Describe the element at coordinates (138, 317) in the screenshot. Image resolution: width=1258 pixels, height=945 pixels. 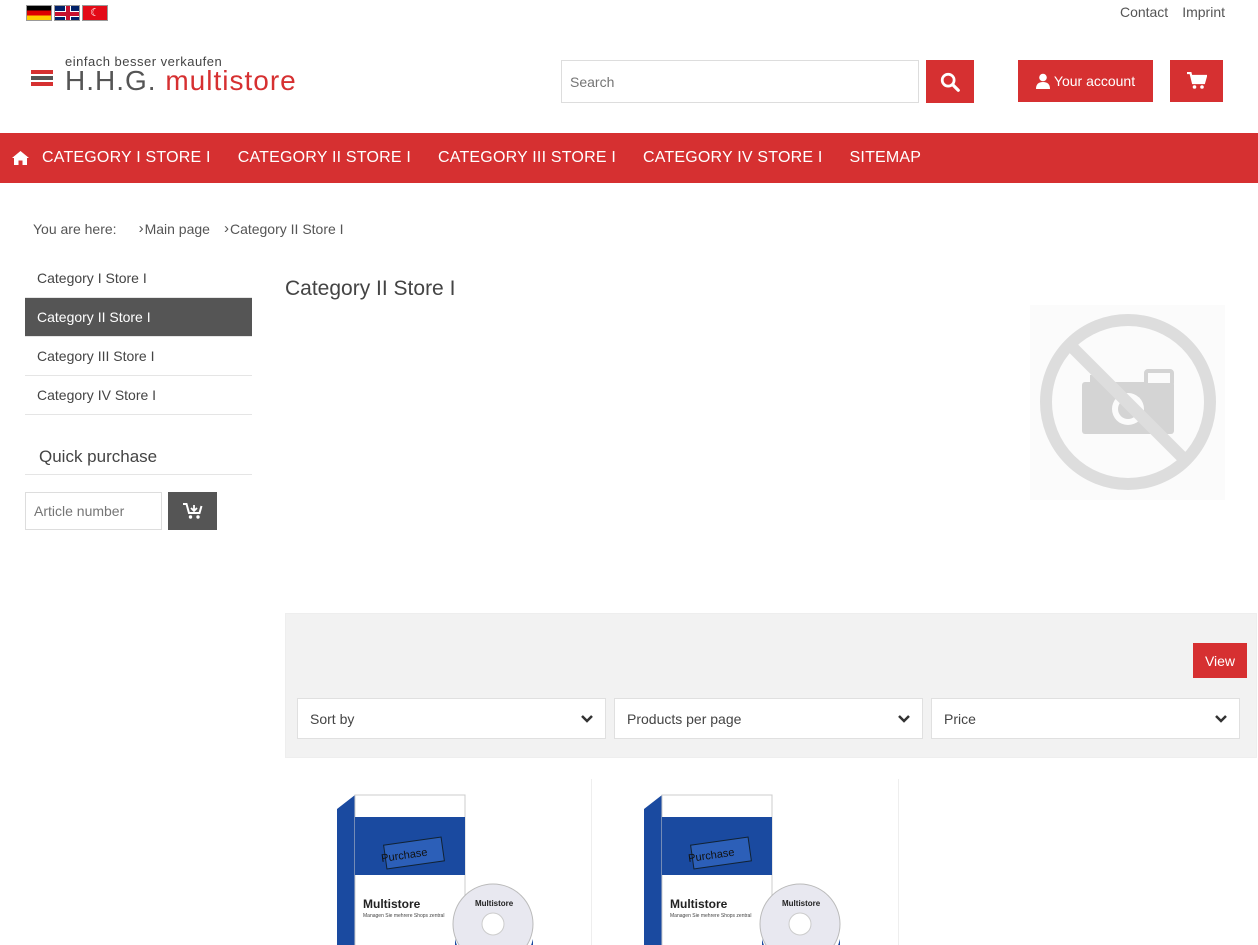
I see `sidebar-item-category-2: Category II Store I` at that location.